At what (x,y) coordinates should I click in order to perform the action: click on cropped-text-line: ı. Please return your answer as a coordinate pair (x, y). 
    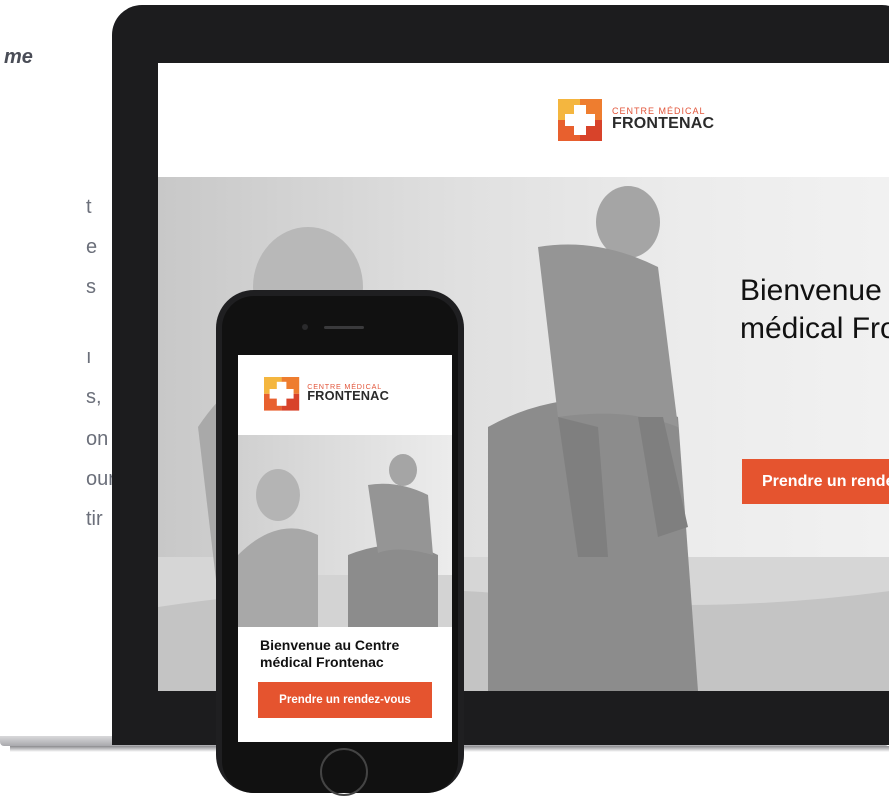
    Looking at the image, I should click on (89, 357).